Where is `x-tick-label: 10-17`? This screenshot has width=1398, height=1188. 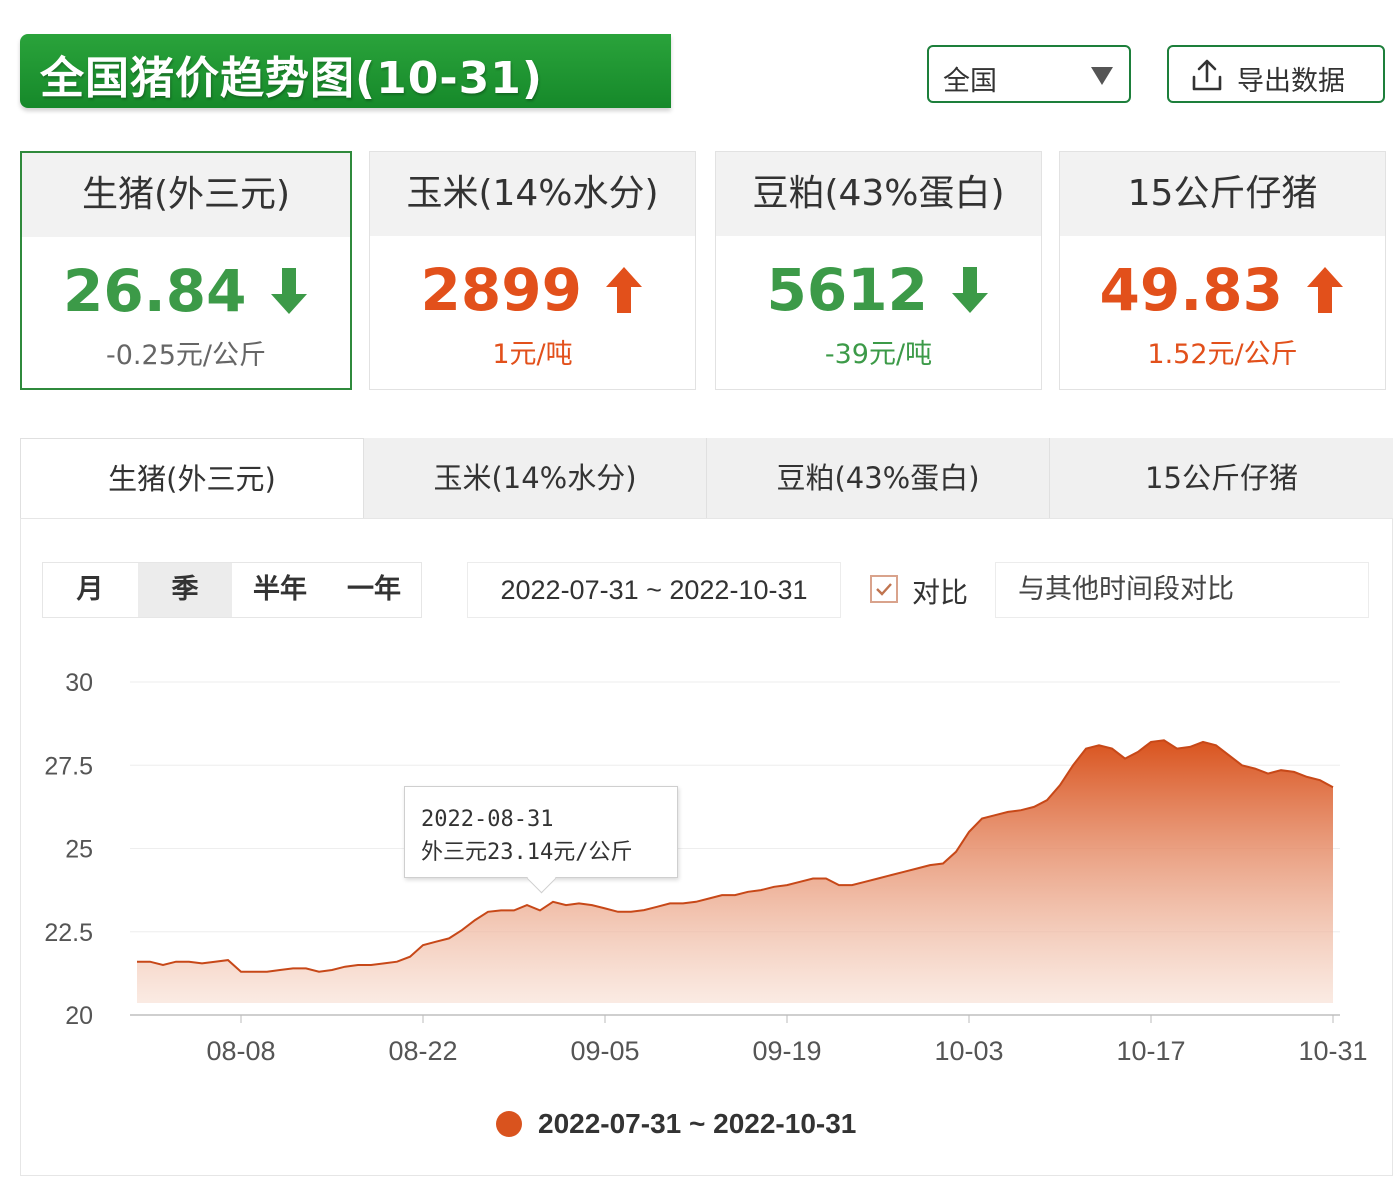
x-tick-label: 10-17 is located at coordinates (1150, 1051).